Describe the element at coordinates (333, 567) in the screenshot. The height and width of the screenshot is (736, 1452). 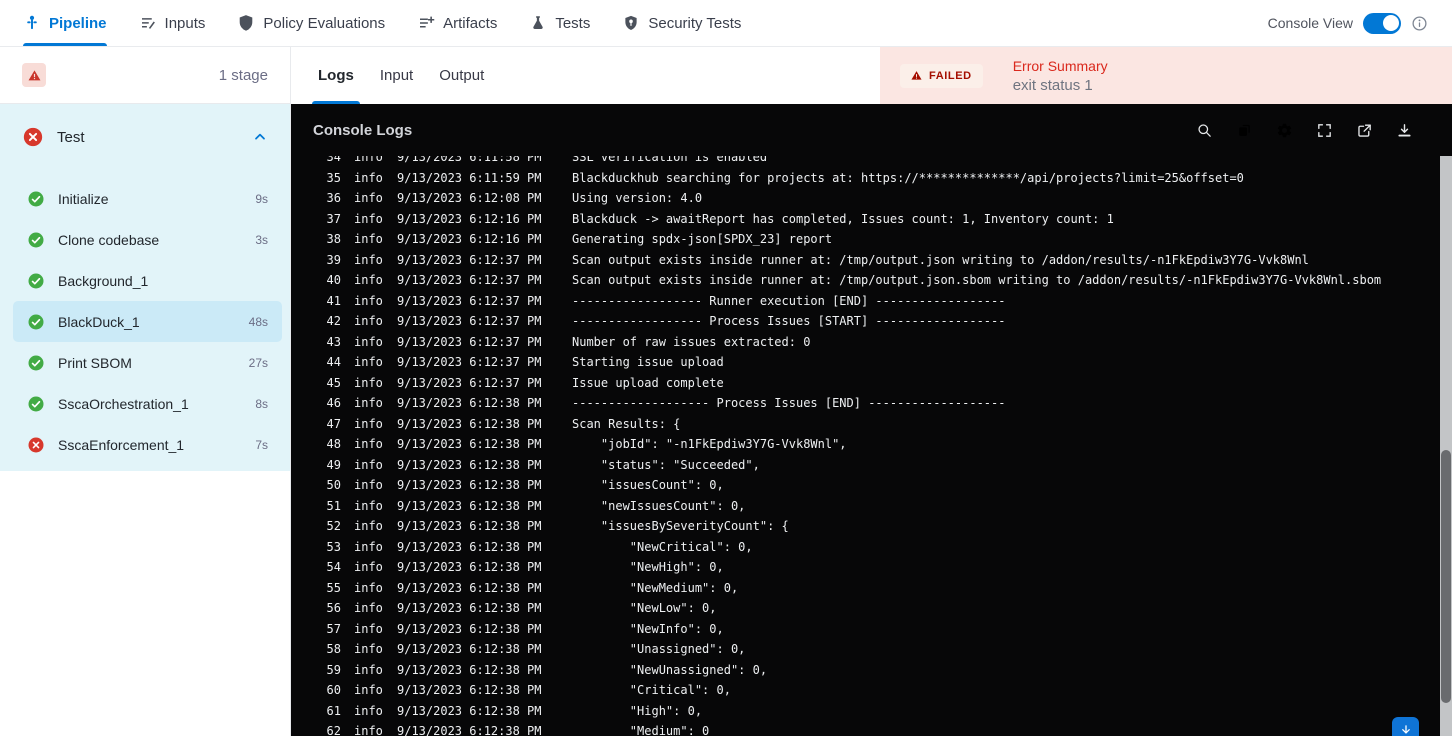
I see `log-line-number: 54` at that location.